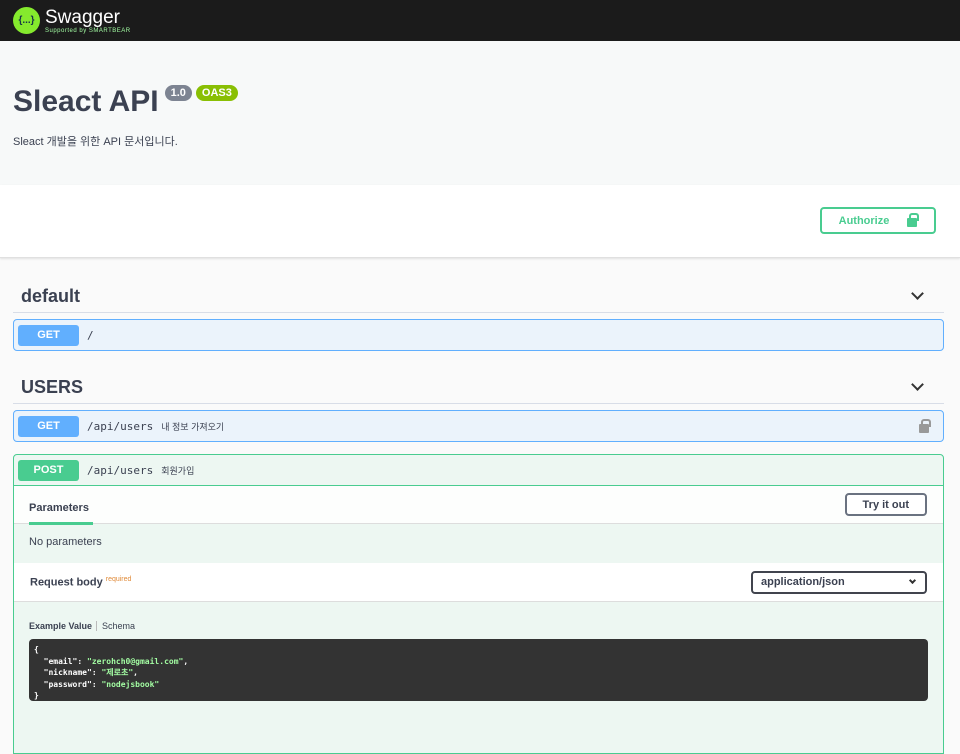  Describe the element at coordinates (86, 101) in the screenshot. I see `page-title: Sleact API` at that location.